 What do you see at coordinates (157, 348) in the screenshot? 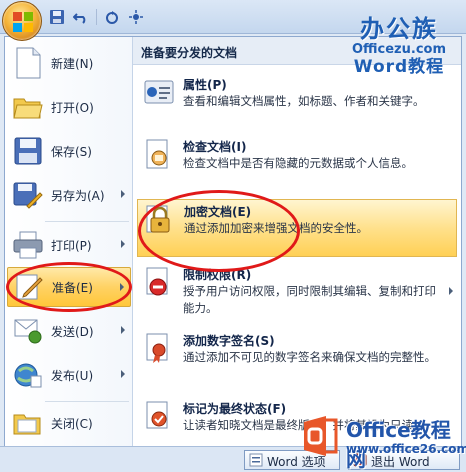
I see `digital-signature-icon` at bounding box center [157, 348].